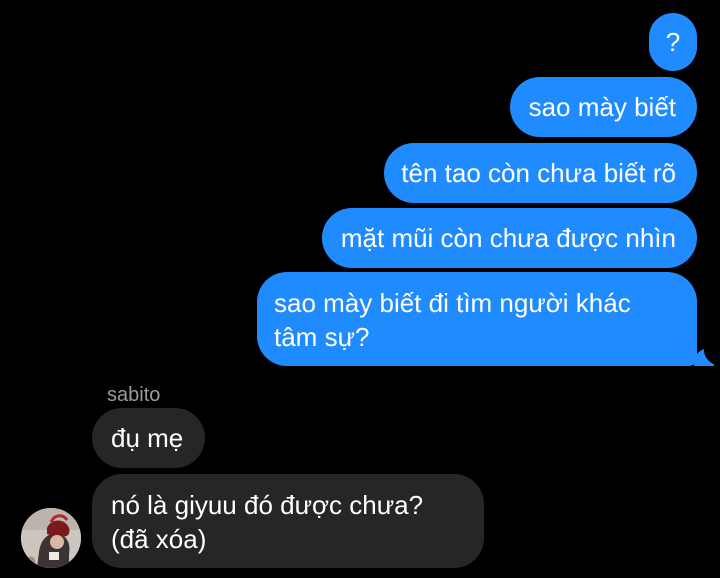 The height and width of the screenshot is (578, 720). What do you see at coordinates (288, 521) in the screenshot?
I see `incoming-message: nó là giyuu đó được chưa? (đã xóa)` at bounding box center [288, 521].